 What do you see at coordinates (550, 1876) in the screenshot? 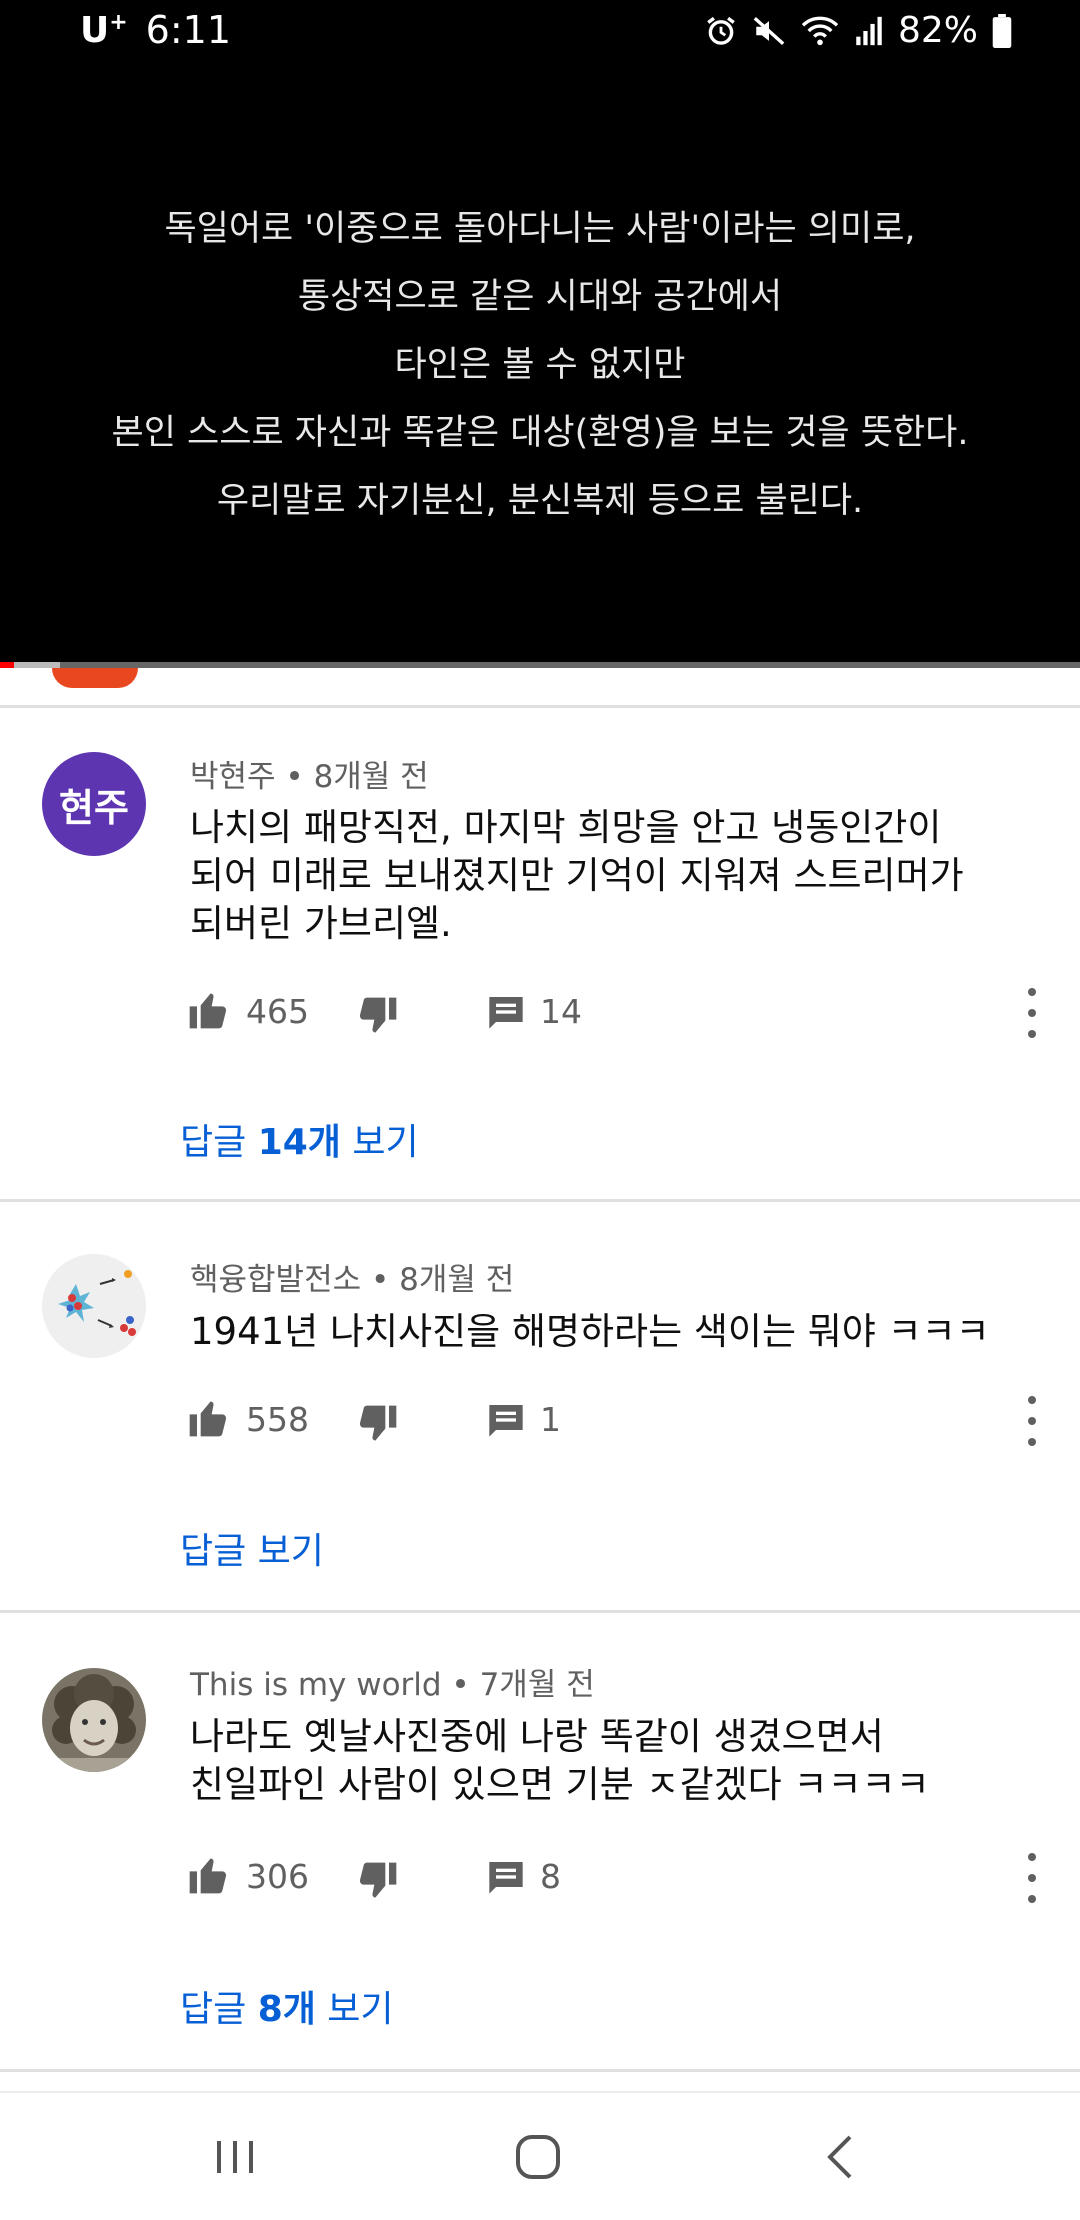
I see `reply-count: 8` at bounding box center [550, 1876].